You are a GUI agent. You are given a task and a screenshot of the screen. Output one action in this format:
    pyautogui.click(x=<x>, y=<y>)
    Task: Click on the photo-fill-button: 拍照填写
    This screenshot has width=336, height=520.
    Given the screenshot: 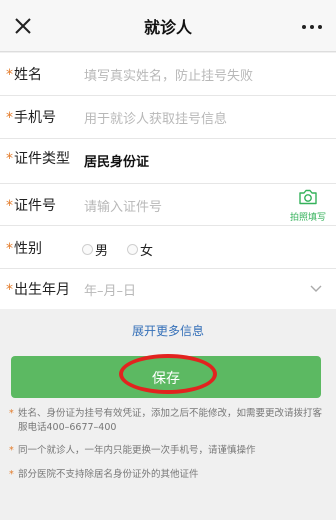 What is the action you would take?
    pyautogui.click(x=308, y=206)
    